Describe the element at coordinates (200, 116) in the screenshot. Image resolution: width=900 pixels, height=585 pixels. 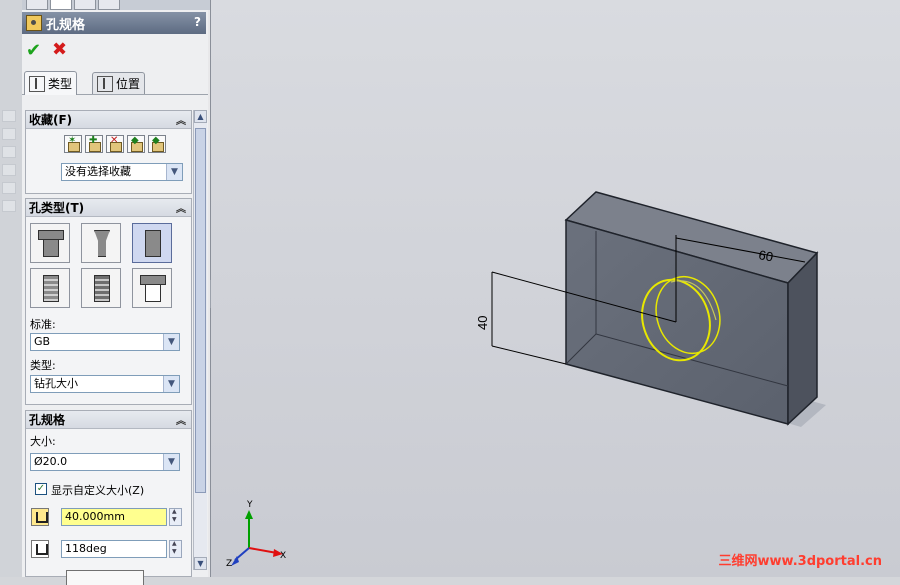
I see `scroll-up-icon: ▲` at that location.